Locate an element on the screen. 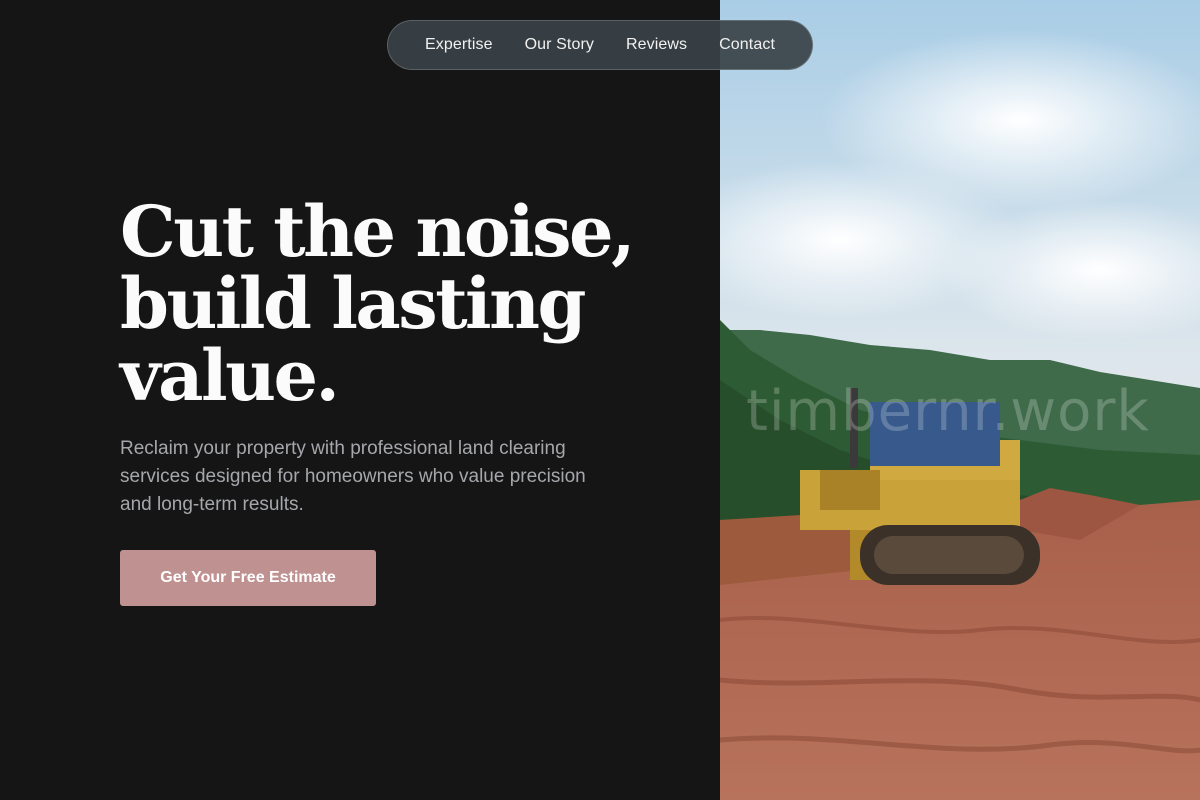  nav-link-reviews: Reviews is located at coordinates (656, 45).